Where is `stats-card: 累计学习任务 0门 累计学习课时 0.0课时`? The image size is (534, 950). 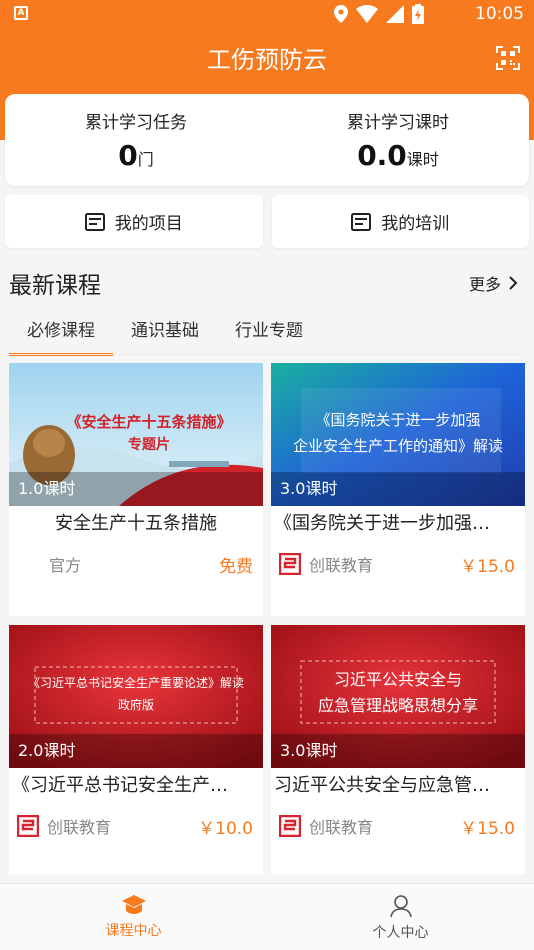
stats-card: 累计学习任务 0门 累计学习课时 0.0课时 is located at coordinates (267, 140).